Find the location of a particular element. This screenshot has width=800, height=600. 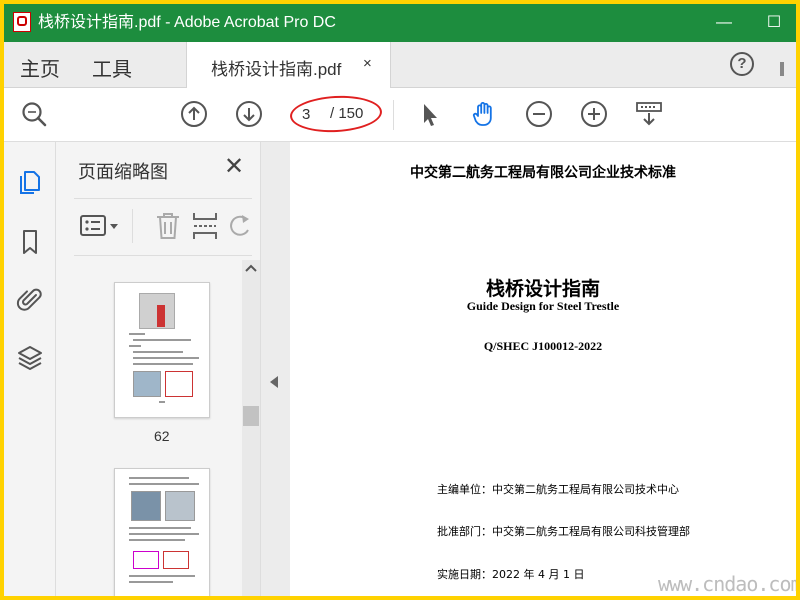

zoom-in-icon is located at coordinates (594, 114).